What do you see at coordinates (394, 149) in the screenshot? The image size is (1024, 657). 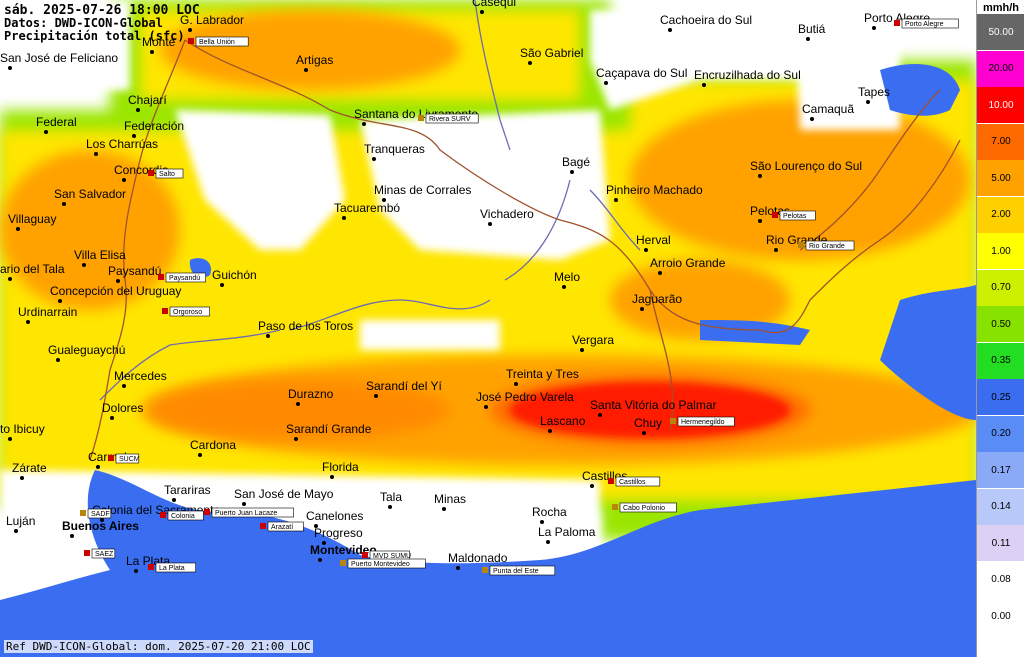 I see `place-label: Tranqueras` at bounding box center [394, 149].